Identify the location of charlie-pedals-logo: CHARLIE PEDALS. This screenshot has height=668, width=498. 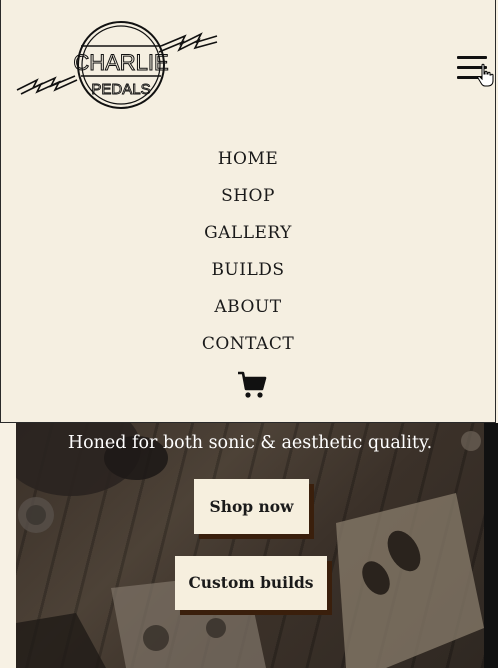
(117, 66).